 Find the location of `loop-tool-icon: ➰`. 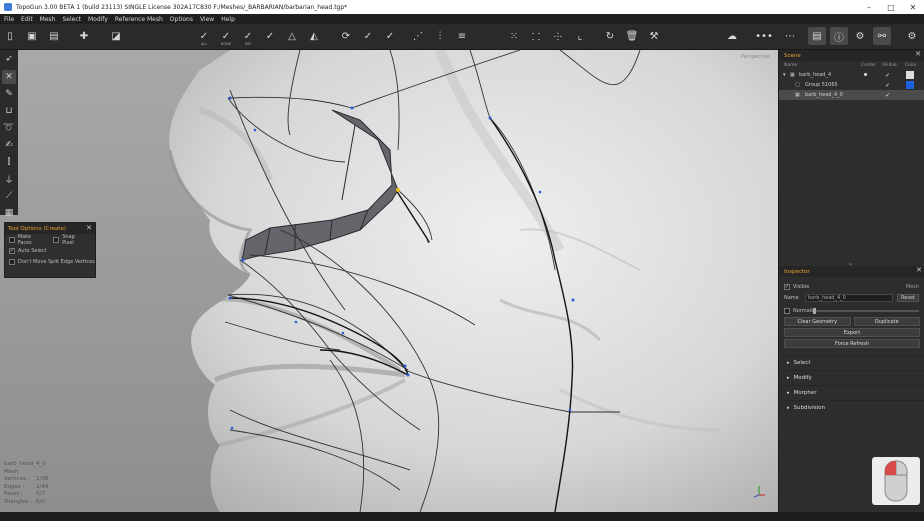

loop-tool-icon: ➰ is located at coordinates (9, 128).